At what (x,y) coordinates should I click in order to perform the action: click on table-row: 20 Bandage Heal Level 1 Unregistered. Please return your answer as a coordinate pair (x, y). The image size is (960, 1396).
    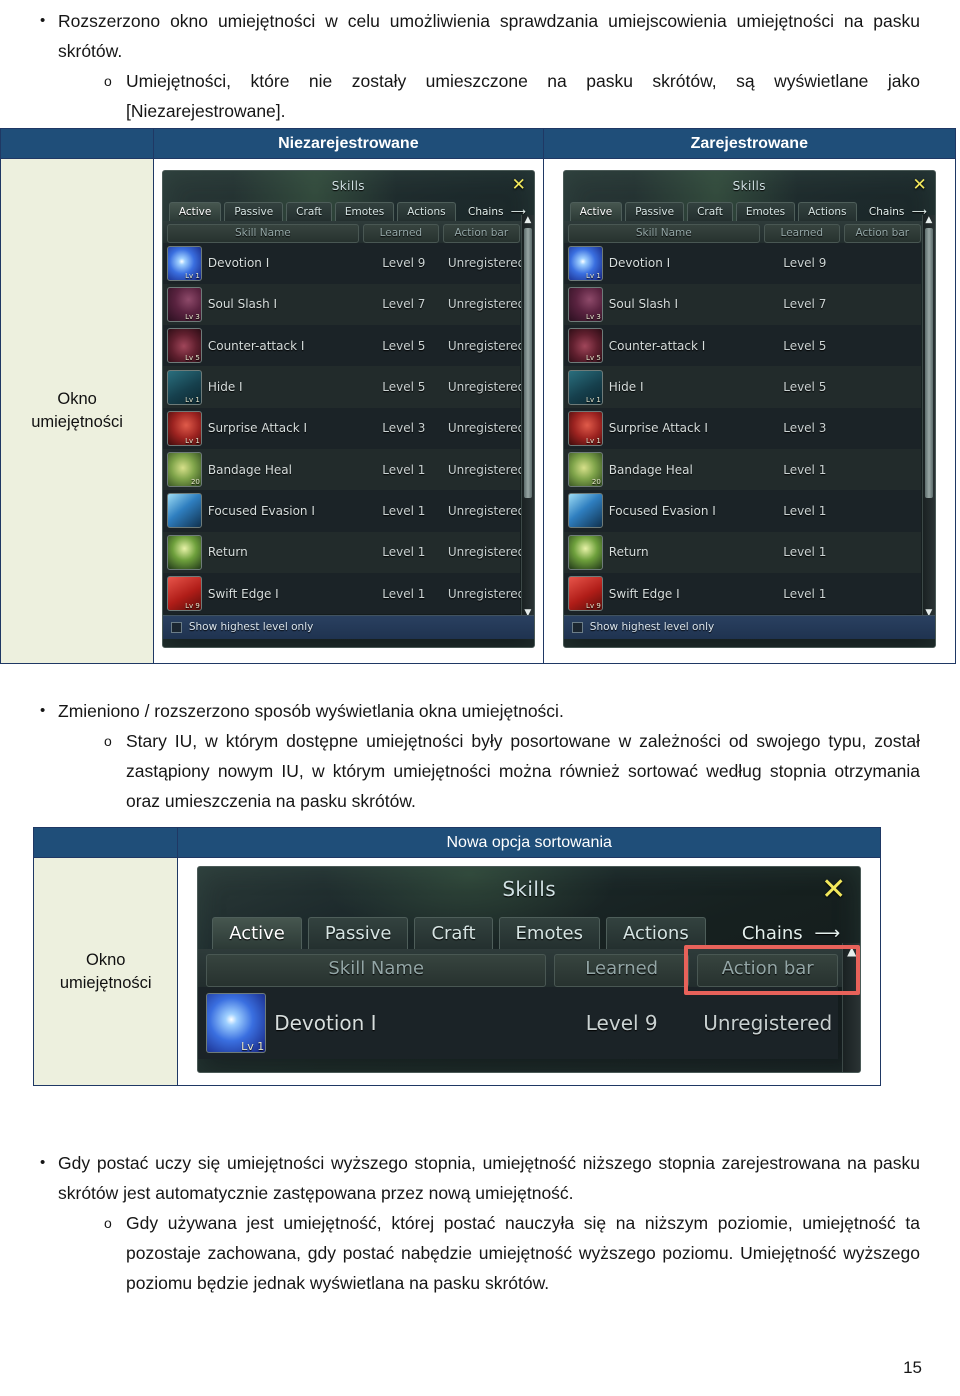
    Looking at the image, I should click on (343, 469).